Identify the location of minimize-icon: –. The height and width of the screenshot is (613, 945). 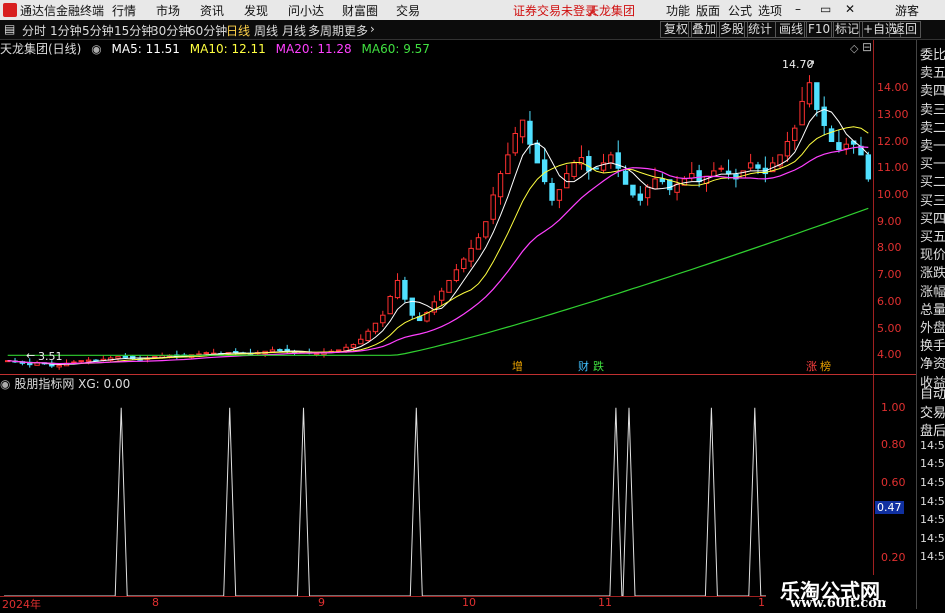
(798, 9).